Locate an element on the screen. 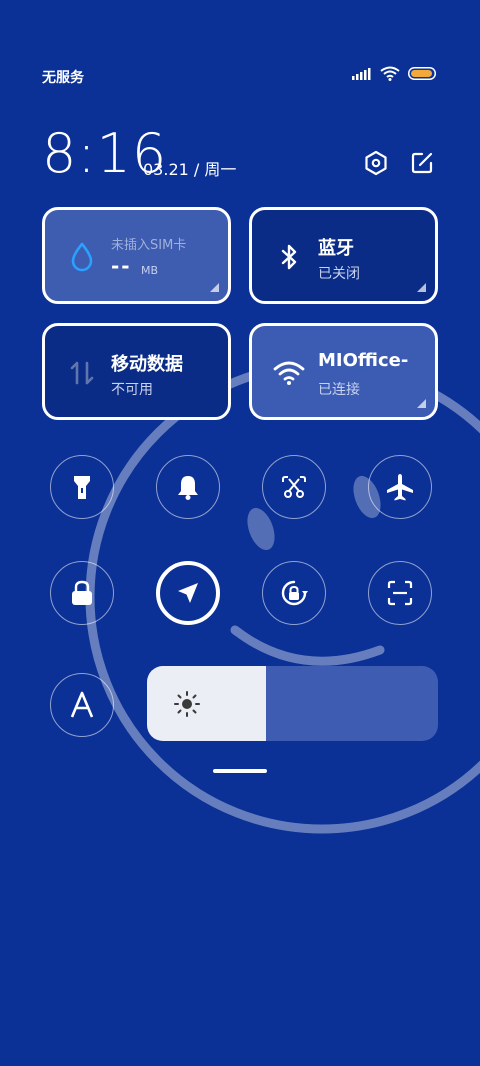  wifi-network-name: MIOffice- is located at coordinates (363, 360).